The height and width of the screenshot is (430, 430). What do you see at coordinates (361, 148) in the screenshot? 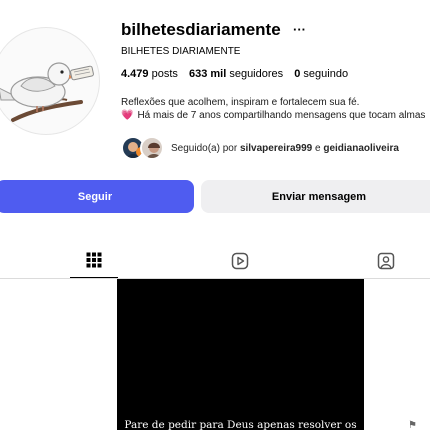
I see `followed-by-user-2: geidianaoliveira` at bounding box center [361, 148].